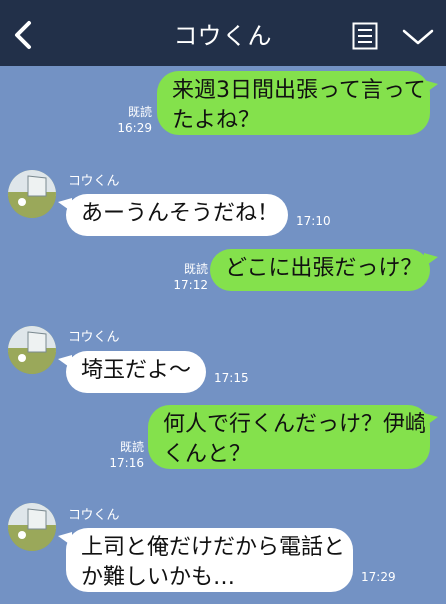 Image resolution: width=446 pixels, height=604 pixels. What do you see at coordinates (324, 268) in the screenshot?
I see `message-text-line: どこに出張だっけ？` at bounding box center [324, 268].